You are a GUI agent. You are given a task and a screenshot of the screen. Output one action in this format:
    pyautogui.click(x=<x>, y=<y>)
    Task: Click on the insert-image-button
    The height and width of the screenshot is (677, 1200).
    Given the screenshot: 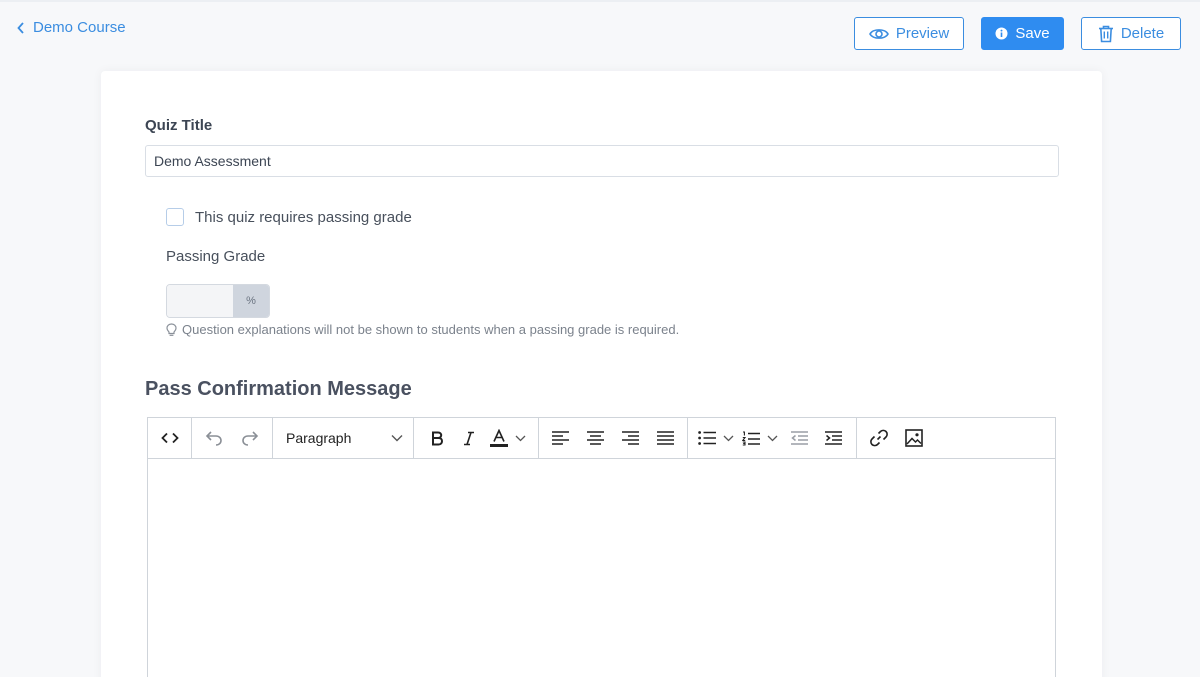 What is the action you would take?
    pyautogui.click(x=913, y=438)
    